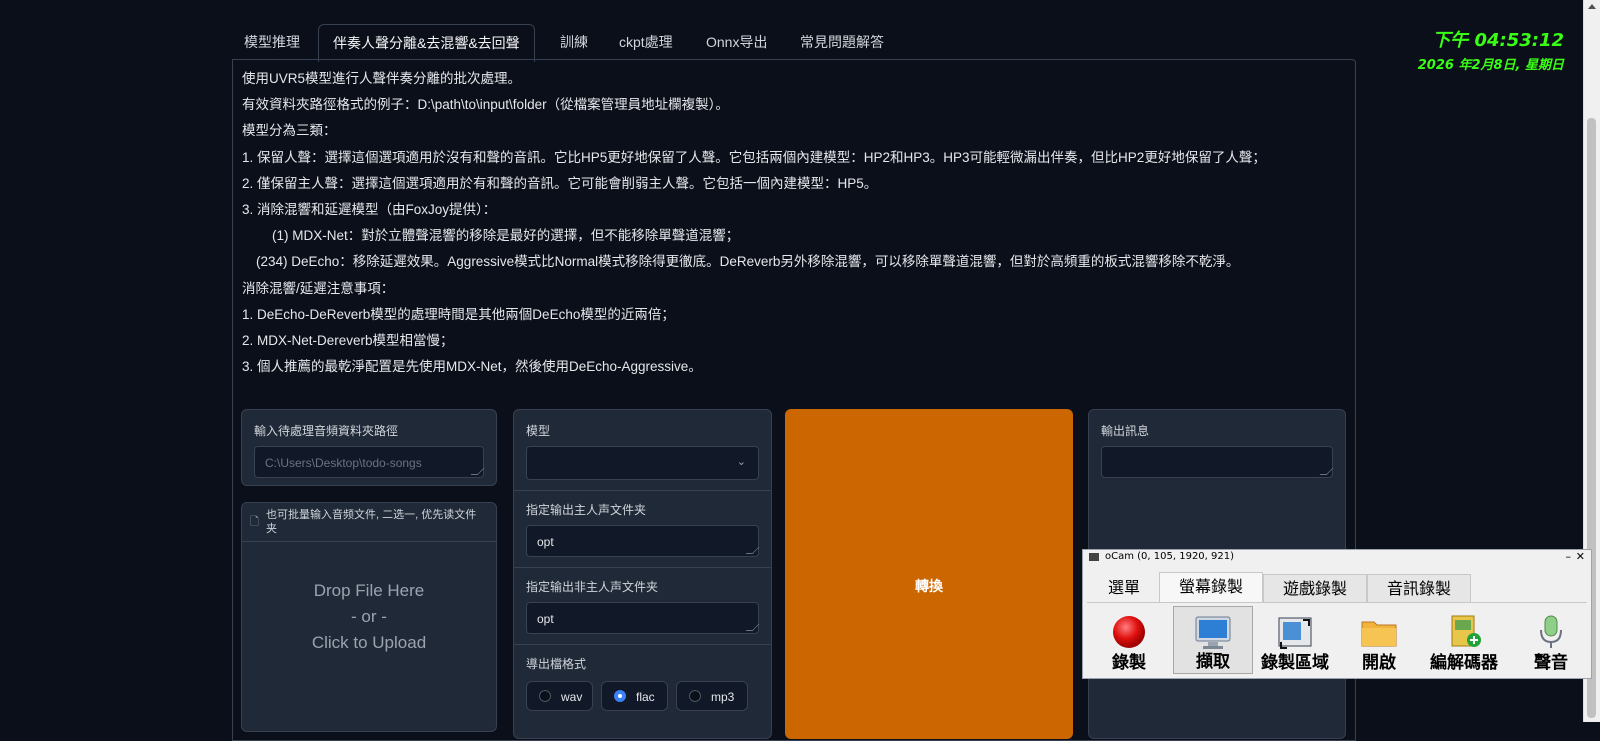 This screenshot has width=1600, height=741. What do you see at coordinates (1170, 556) in the screenshot?
I see `ocam-title: oCam (0, 105, 1920, 921)` at bounding box center [1170, 556].